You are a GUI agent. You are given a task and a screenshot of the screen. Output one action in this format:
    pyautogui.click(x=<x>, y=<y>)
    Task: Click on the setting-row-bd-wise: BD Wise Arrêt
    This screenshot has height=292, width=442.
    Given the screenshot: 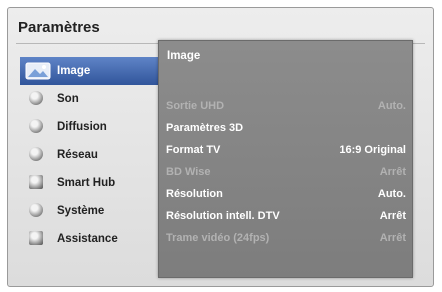 What is the action you would take?
    pyautogui.click(x=285, y=172)
    